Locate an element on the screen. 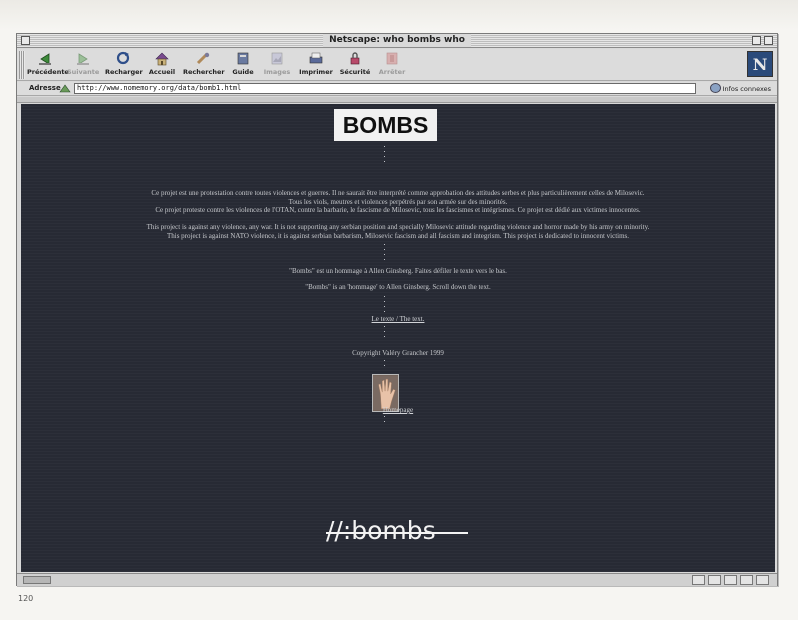 Image resolution: width=798 pixels, height=620 pixels. homepage-link-row: Homepage is located at coordinates (398, 410).